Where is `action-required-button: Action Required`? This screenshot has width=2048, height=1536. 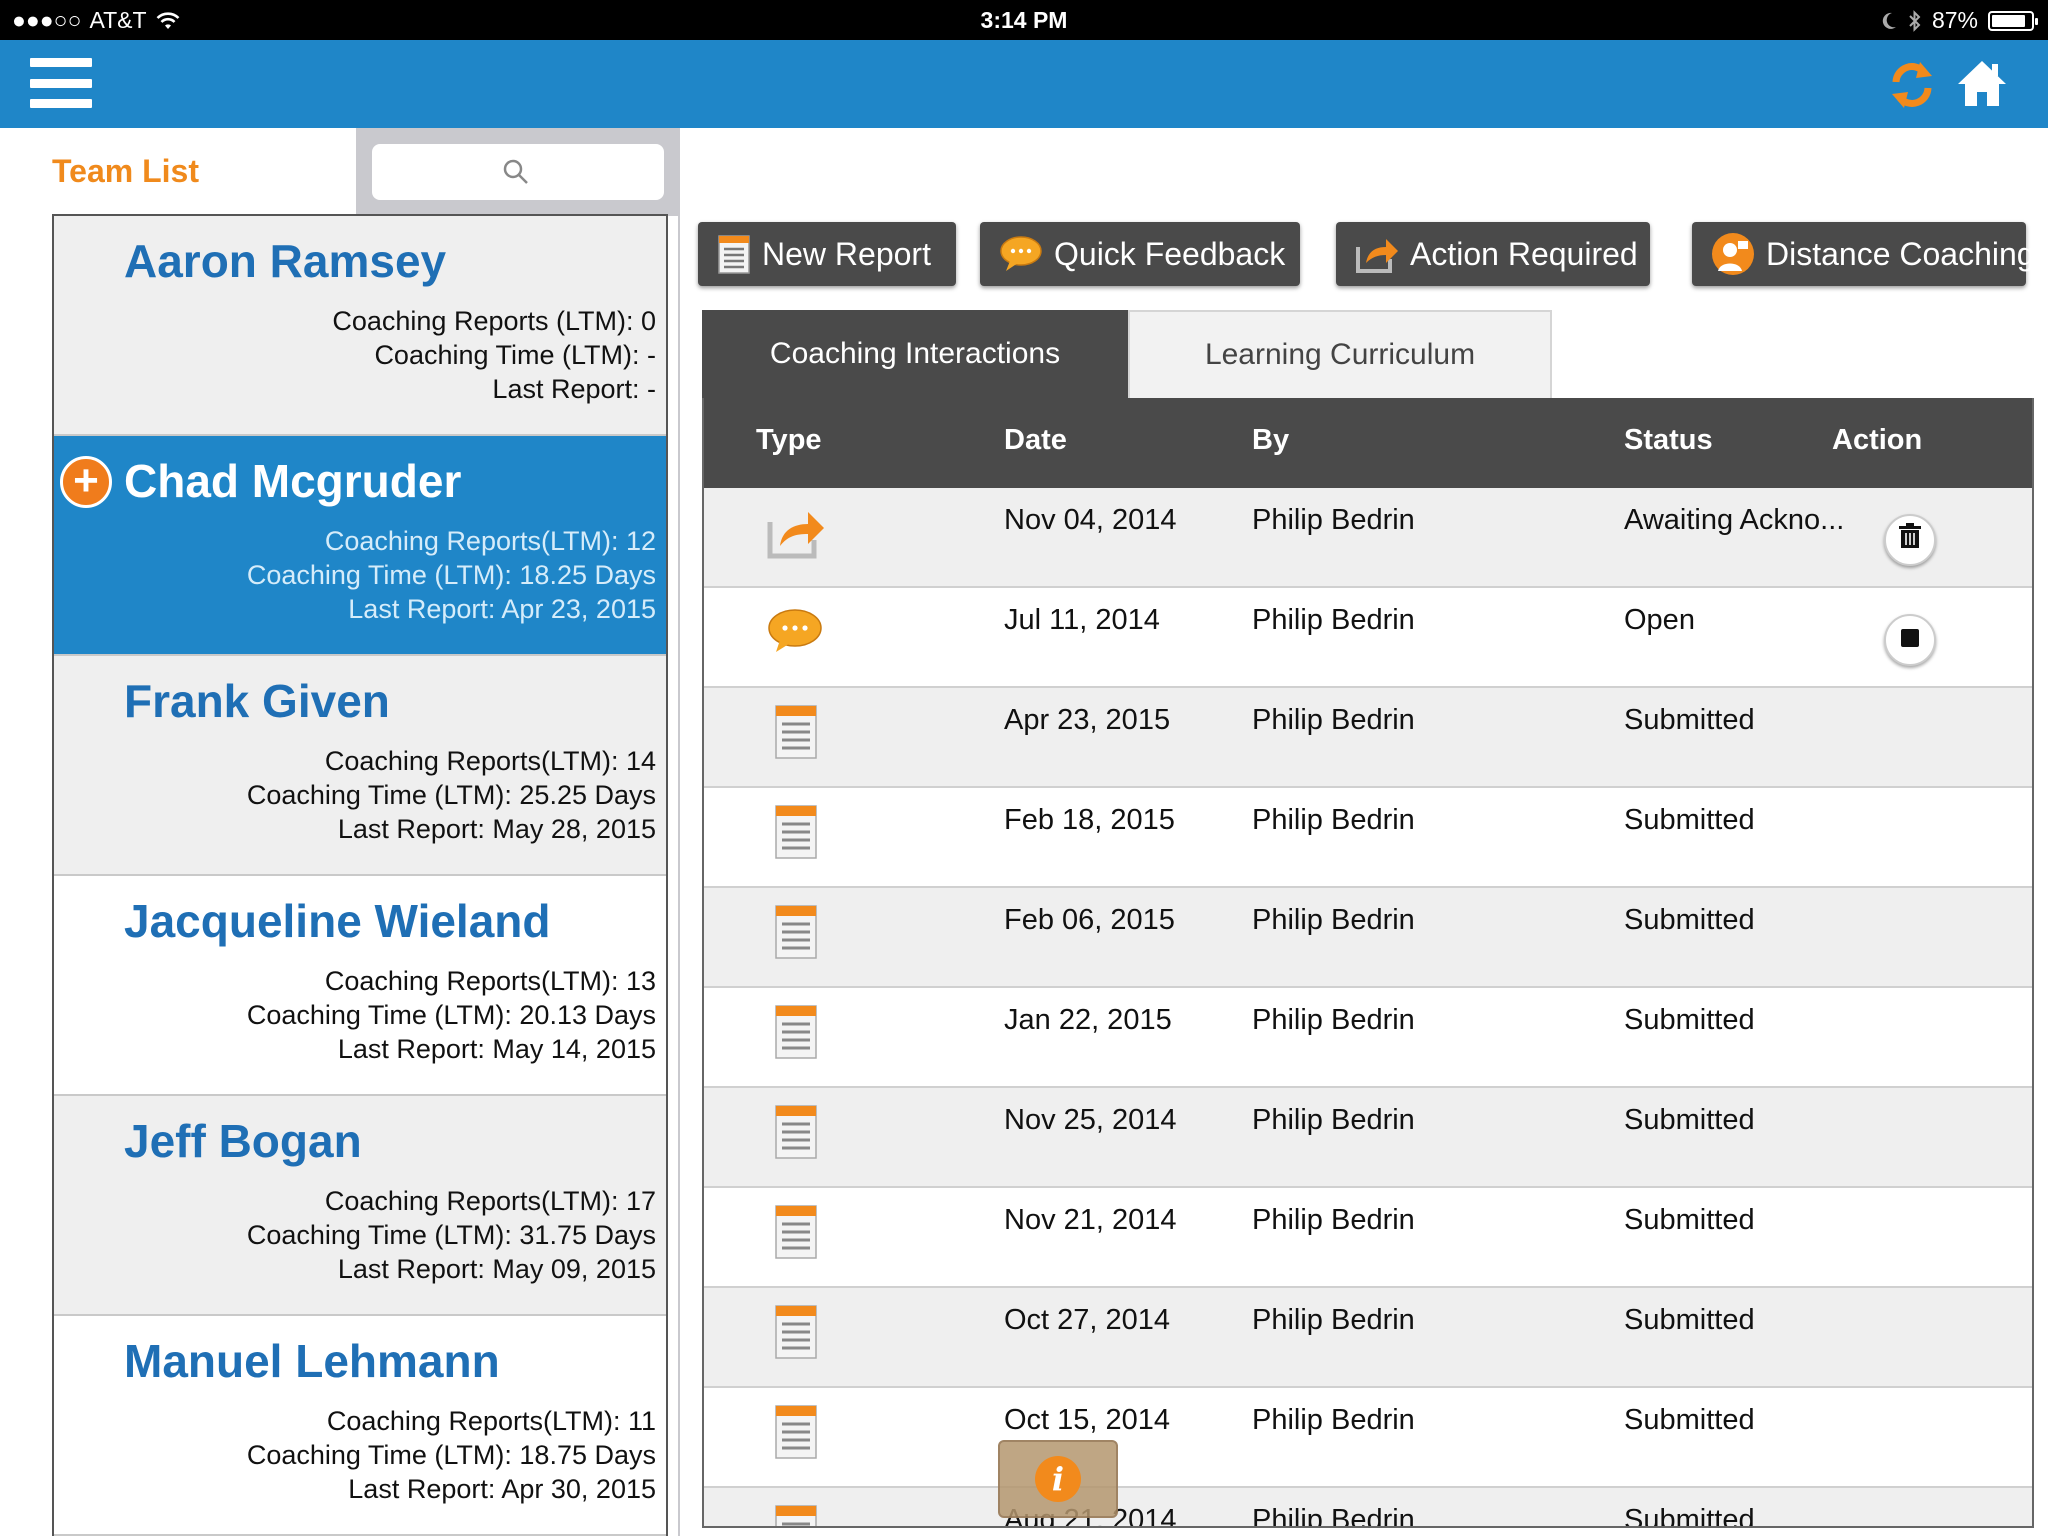
action-required-button: Action Required is located at coordinates (1493, 254).